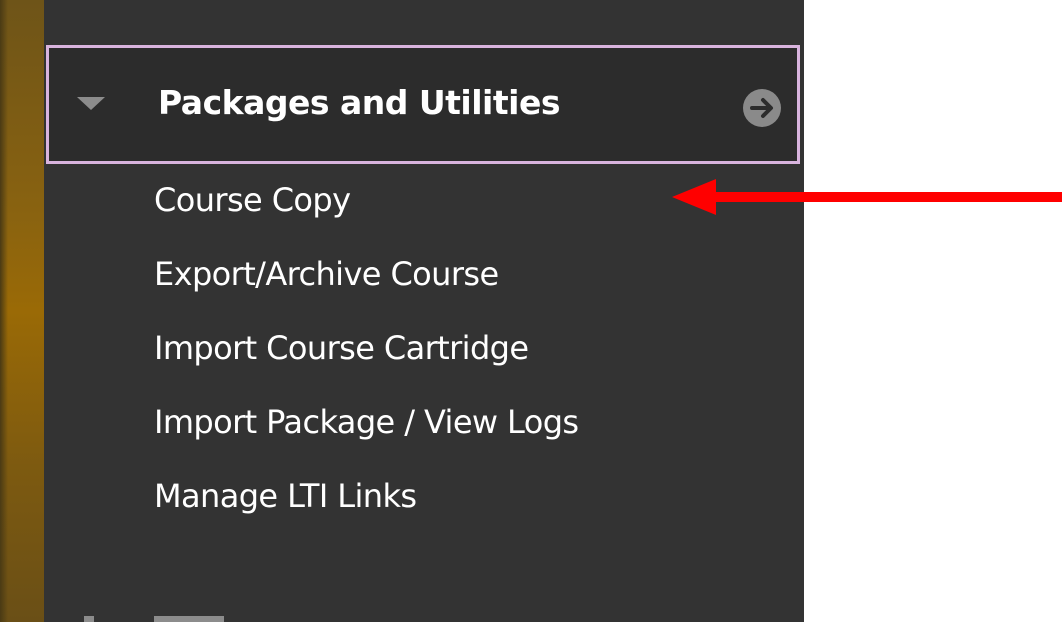 The width and height of the screenshot is (1064, 622). I want to click on menu-item-manage-lti-links: Manage LTI Links, so click(366, 501).